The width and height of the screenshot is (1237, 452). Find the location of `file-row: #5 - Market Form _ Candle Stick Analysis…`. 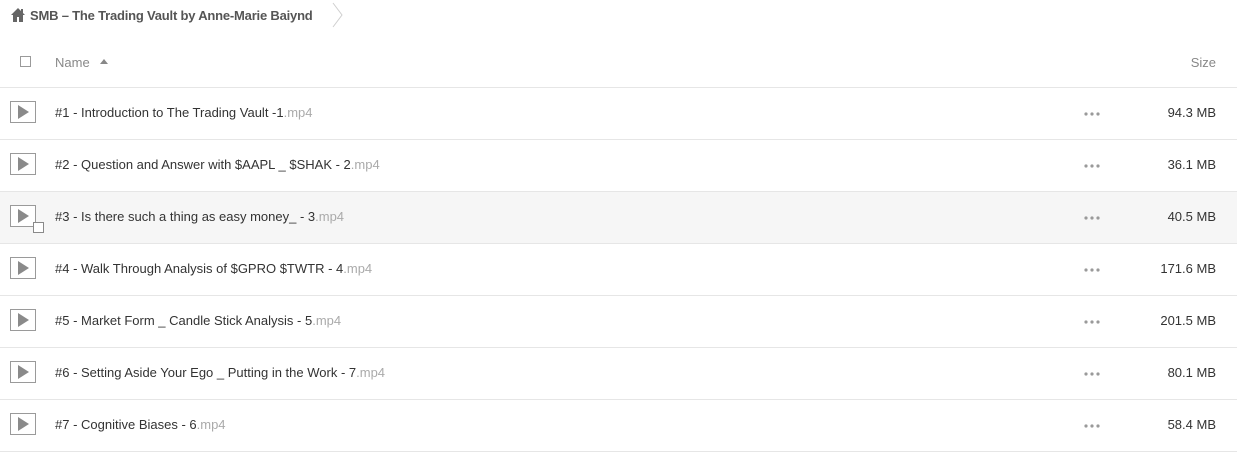

file-row: #5 - Market Form _ Candle Stick Analysis… is located at coordinates (618, 322).